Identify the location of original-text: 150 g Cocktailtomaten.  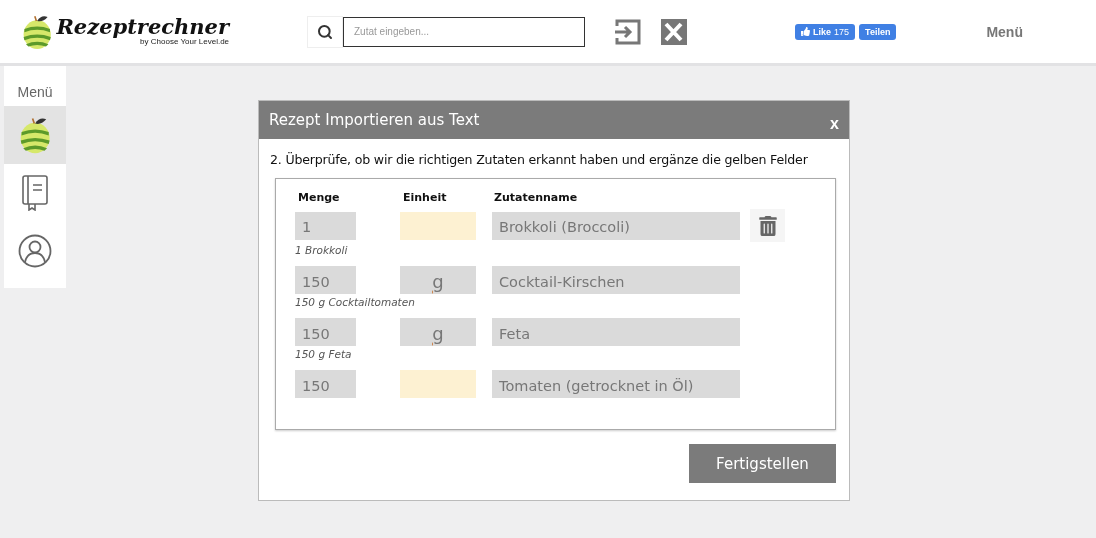
(355, 302).